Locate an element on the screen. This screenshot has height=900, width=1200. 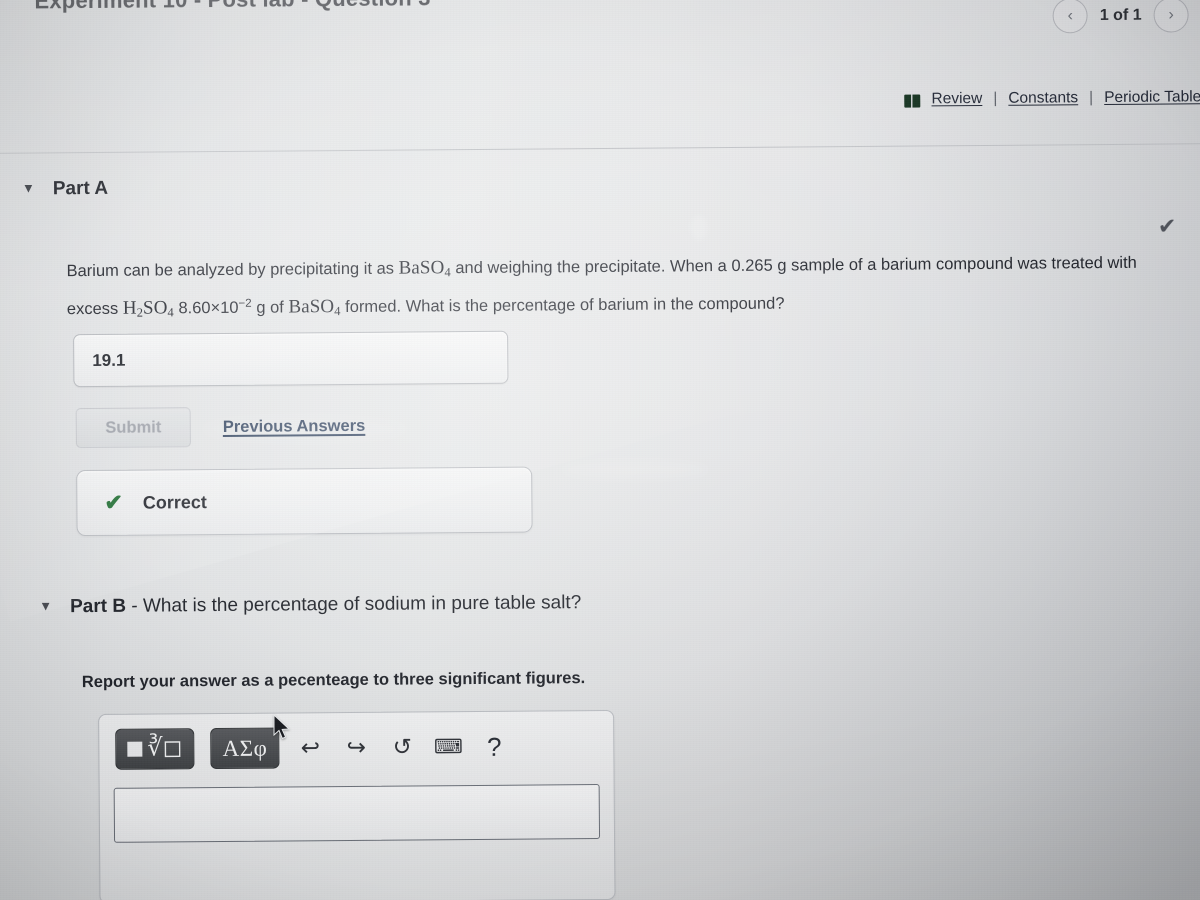
part-a-answer-input: 19.1 is located at coordinates (291, 359).